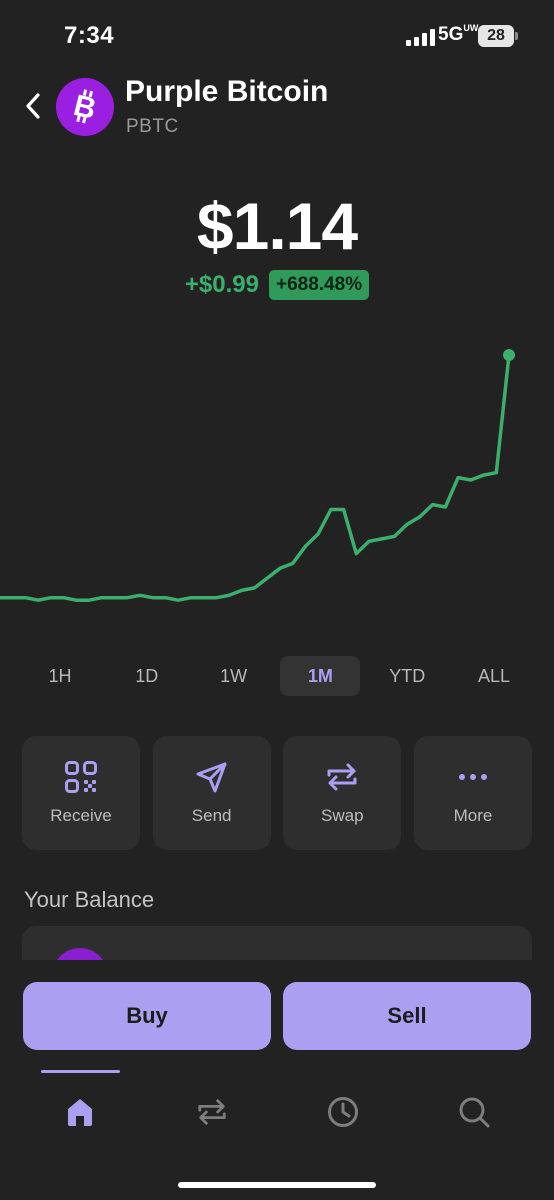  I want to click on tab-activity, so click(343, 1112).